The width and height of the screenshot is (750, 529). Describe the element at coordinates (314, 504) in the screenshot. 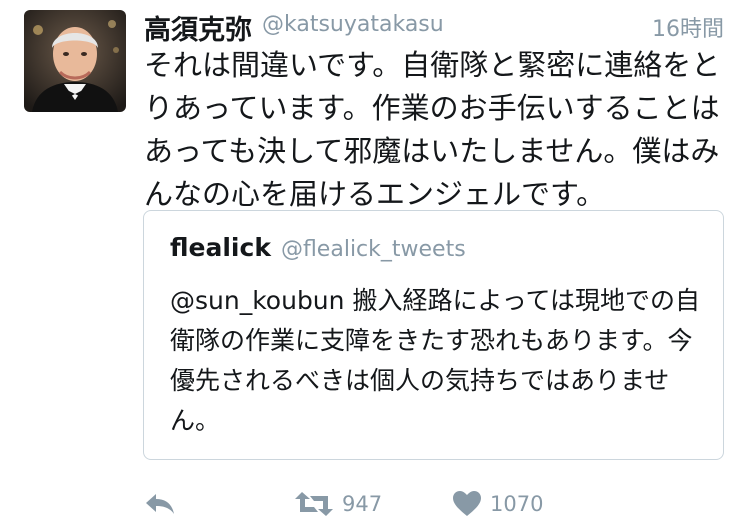

I see `retweet-icon` at that location.